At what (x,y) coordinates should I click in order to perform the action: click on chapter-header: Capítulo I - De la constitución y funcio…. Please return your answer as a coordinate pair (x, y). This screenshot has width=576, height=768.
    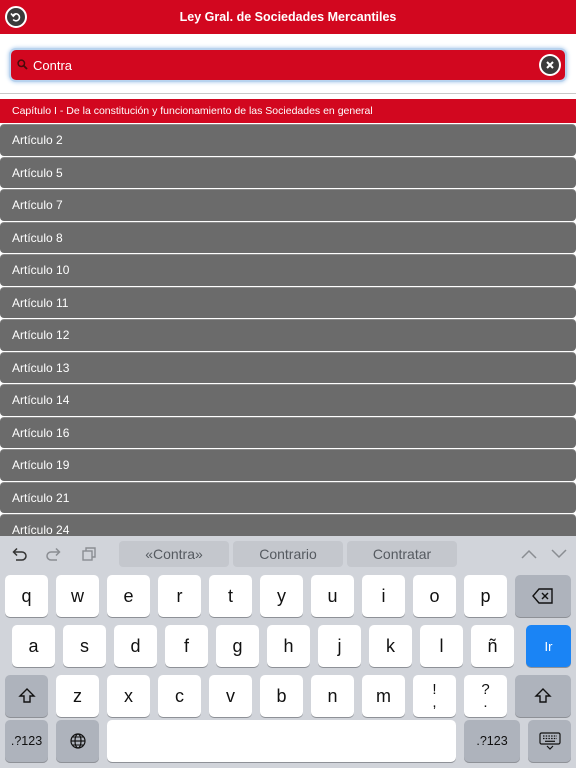
    Looking at the image, I should click on (288, 111).